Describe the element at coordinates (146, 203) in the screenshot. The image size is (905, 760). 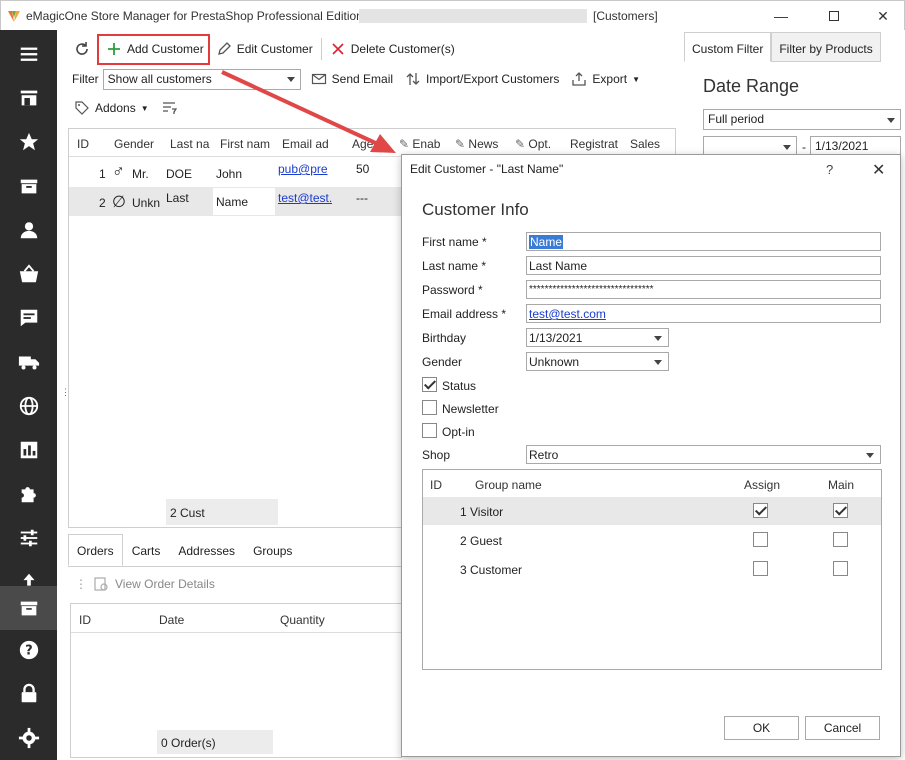
I see `cell-gender: Unkn` at that location.